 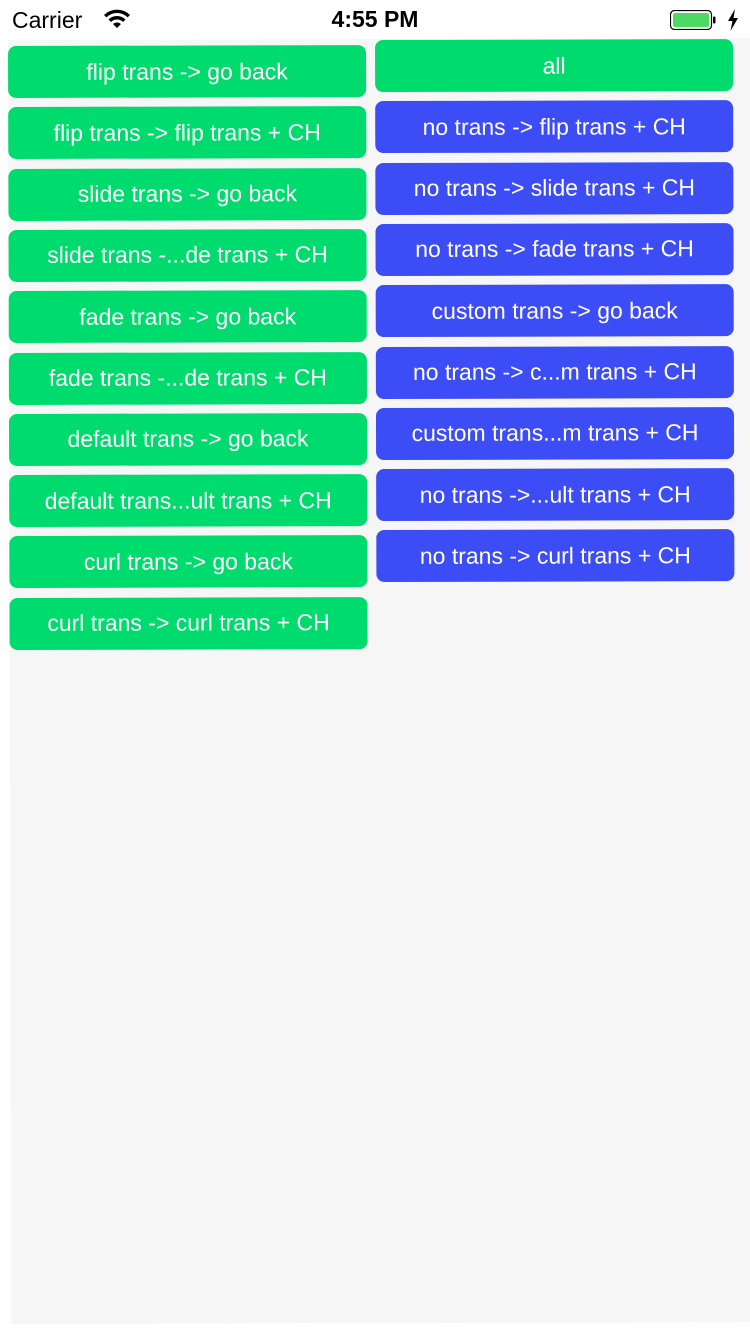 What do you see at coordinates (555, 495) in the screenshot?
I see `button-no-trans-ult-trans-ch: no trans ->...ult trans + CH` at bounding box center [555, 495].